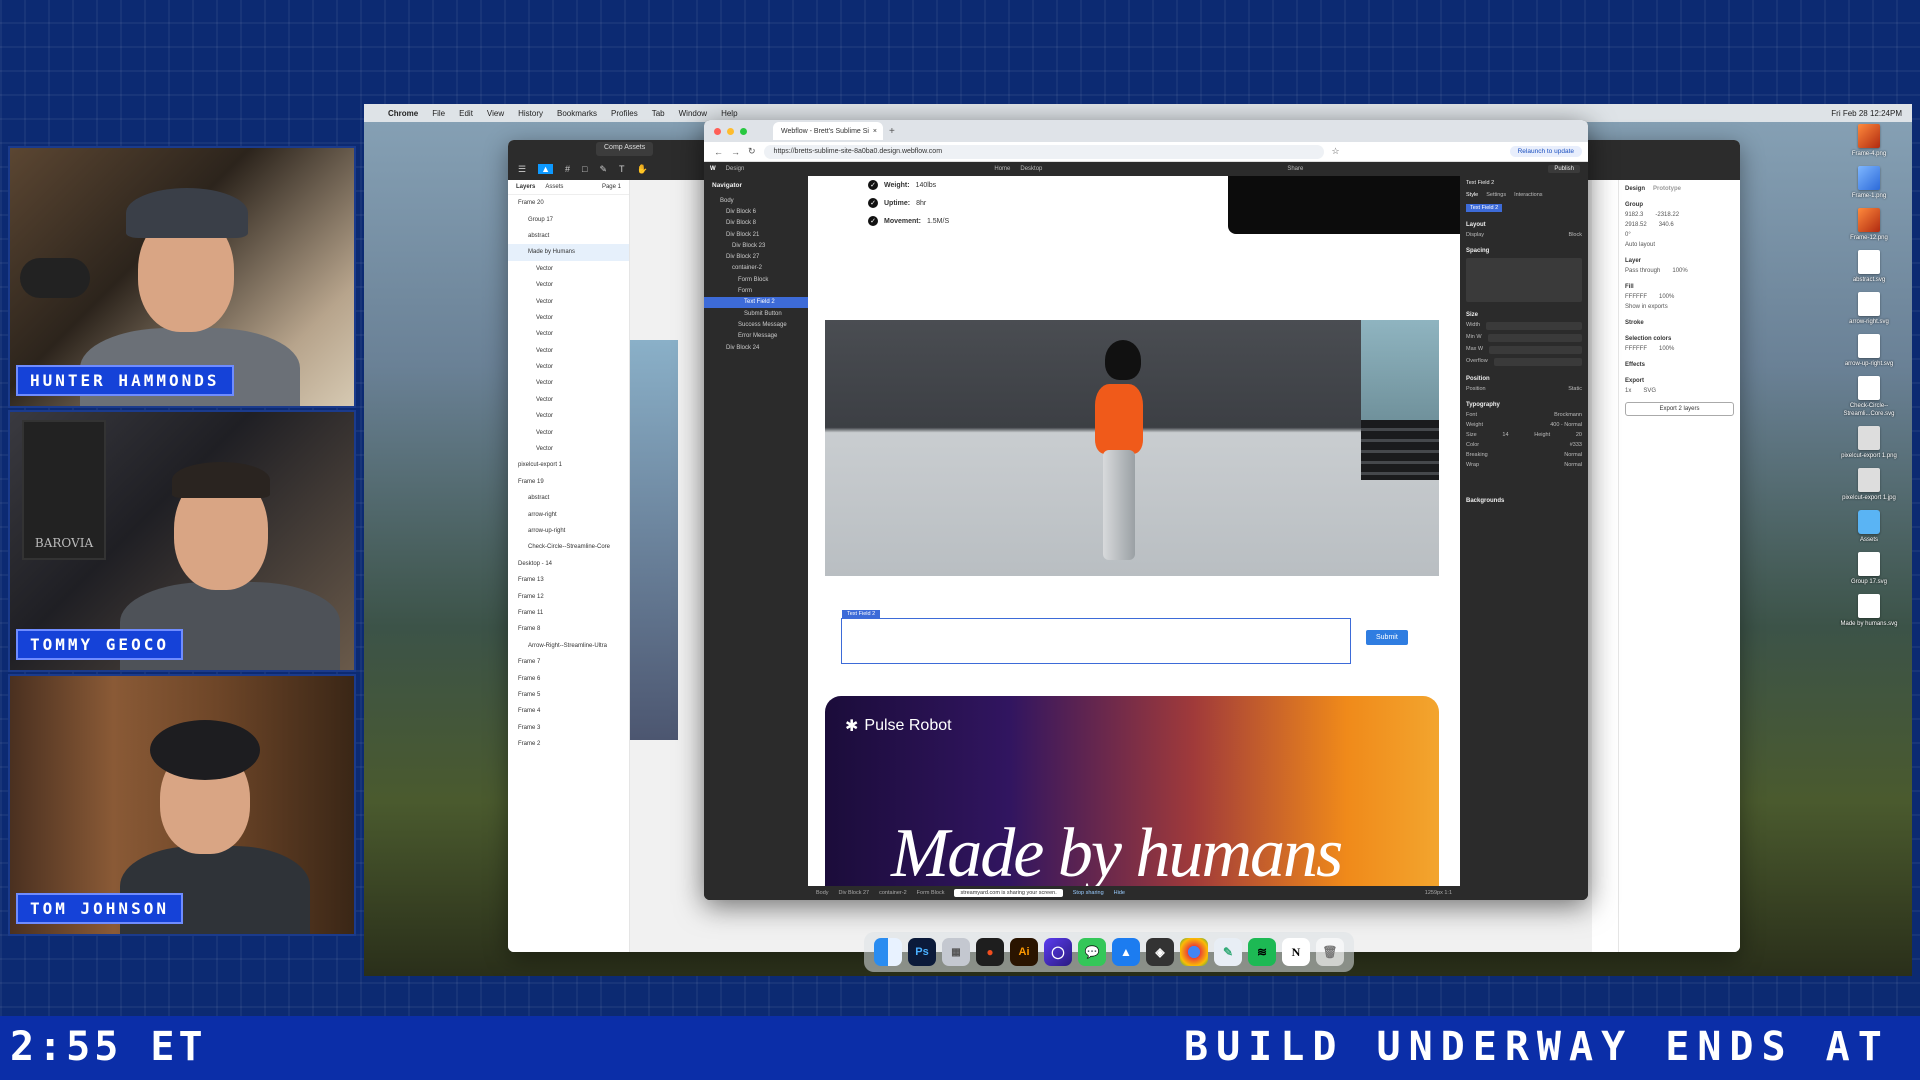  I want to click on tab-design: Design, so click(1635, 189).